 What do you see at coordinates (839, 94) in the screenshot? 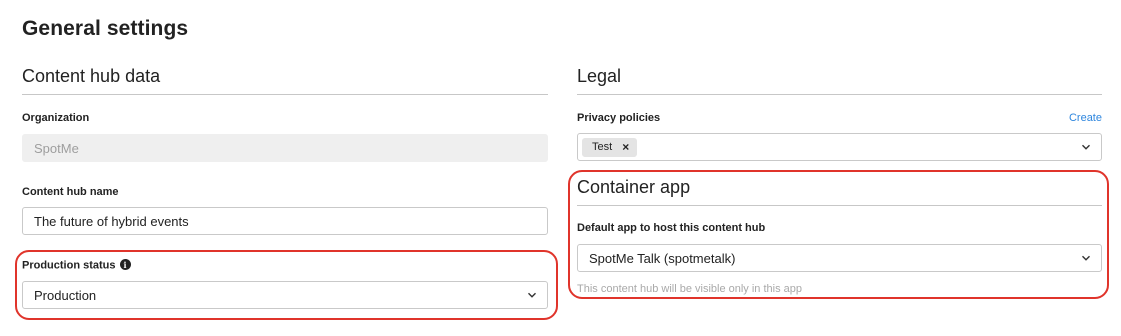
I see `legal-divider` at bounding box center [839, 94].